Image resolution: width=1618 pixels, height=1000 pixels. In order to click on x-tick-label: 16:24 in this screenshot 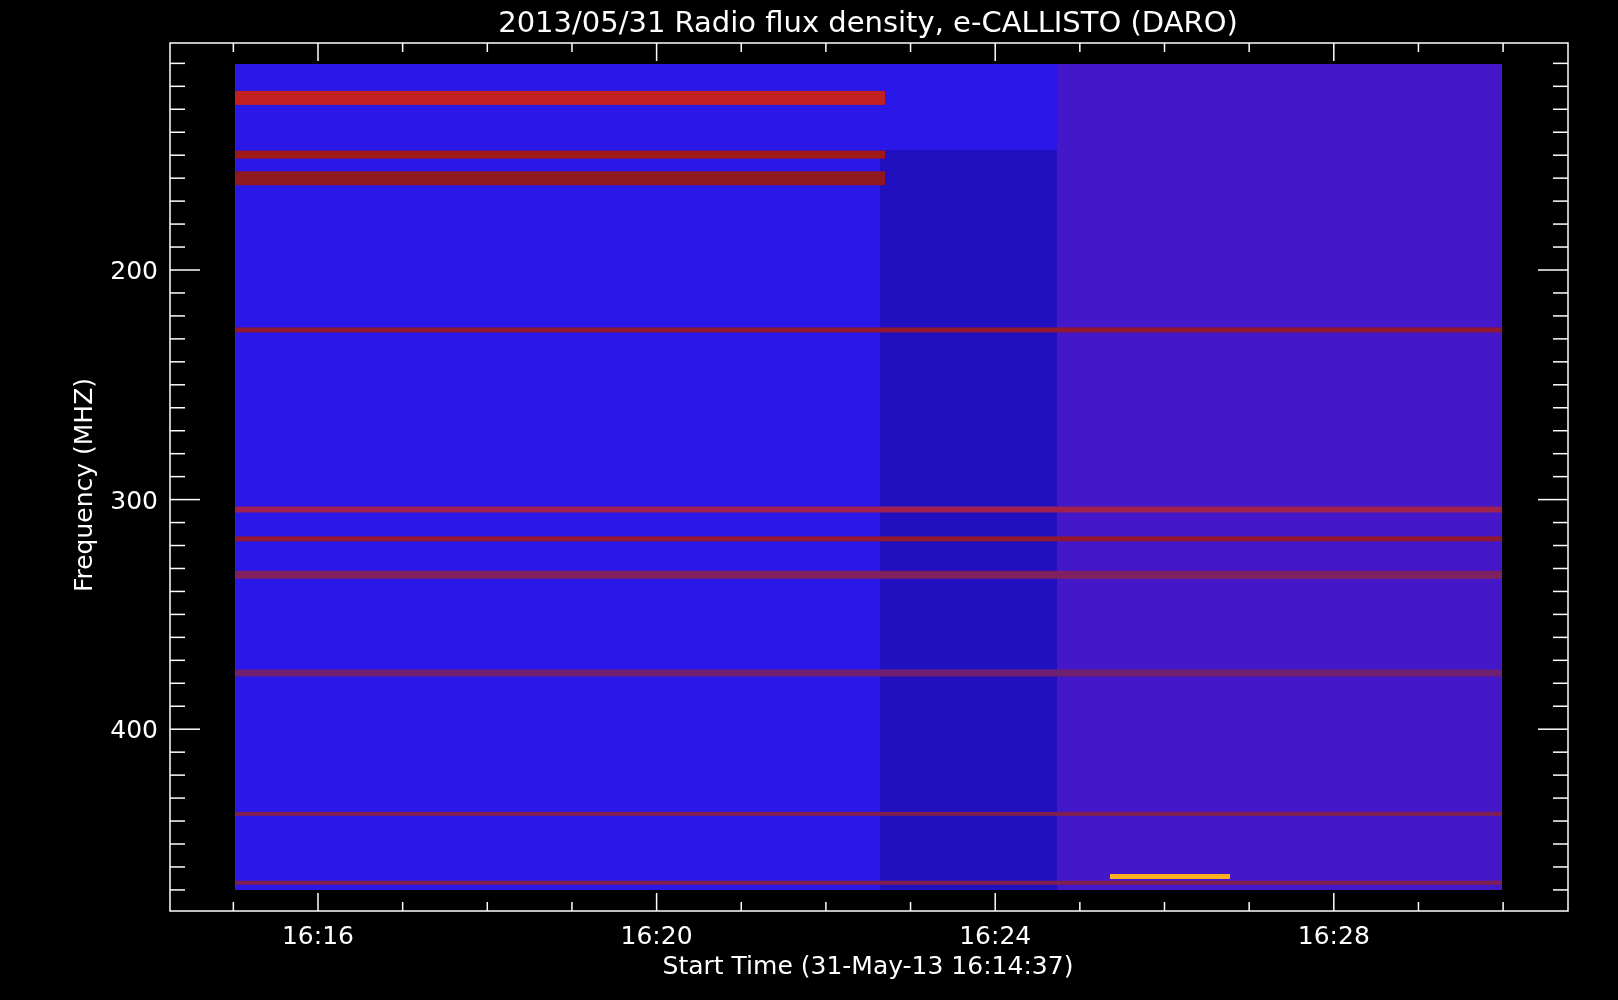, I will do `click(995, 935)`.